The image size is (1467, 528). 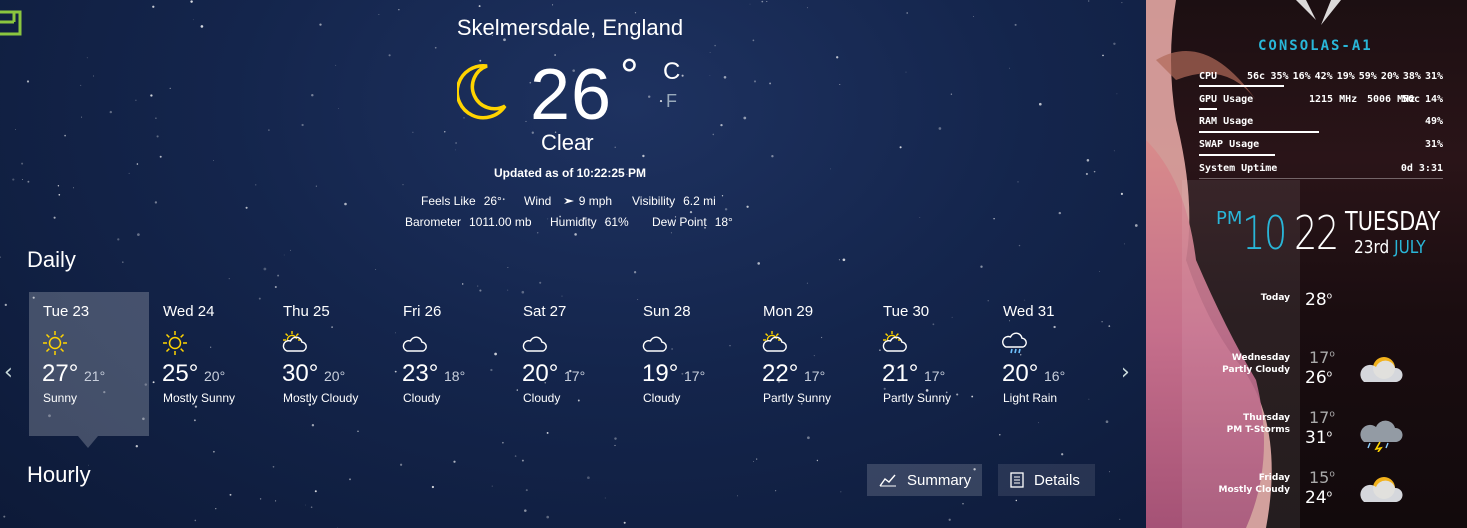 I want to click on hourly-section-title: Hourly, so click(x=59, y=474).